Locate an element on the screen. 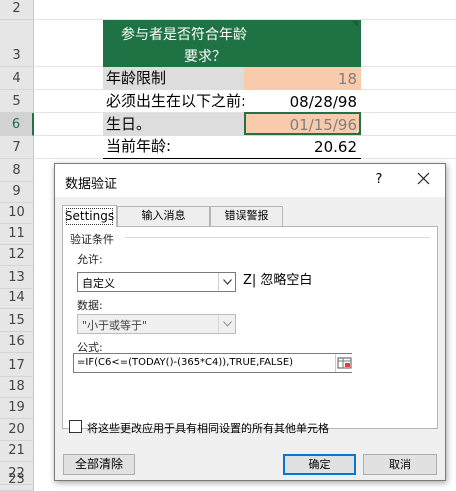  title-cell: 参与者是否符合年龄 要求？ is located at coordinates (232, 43).